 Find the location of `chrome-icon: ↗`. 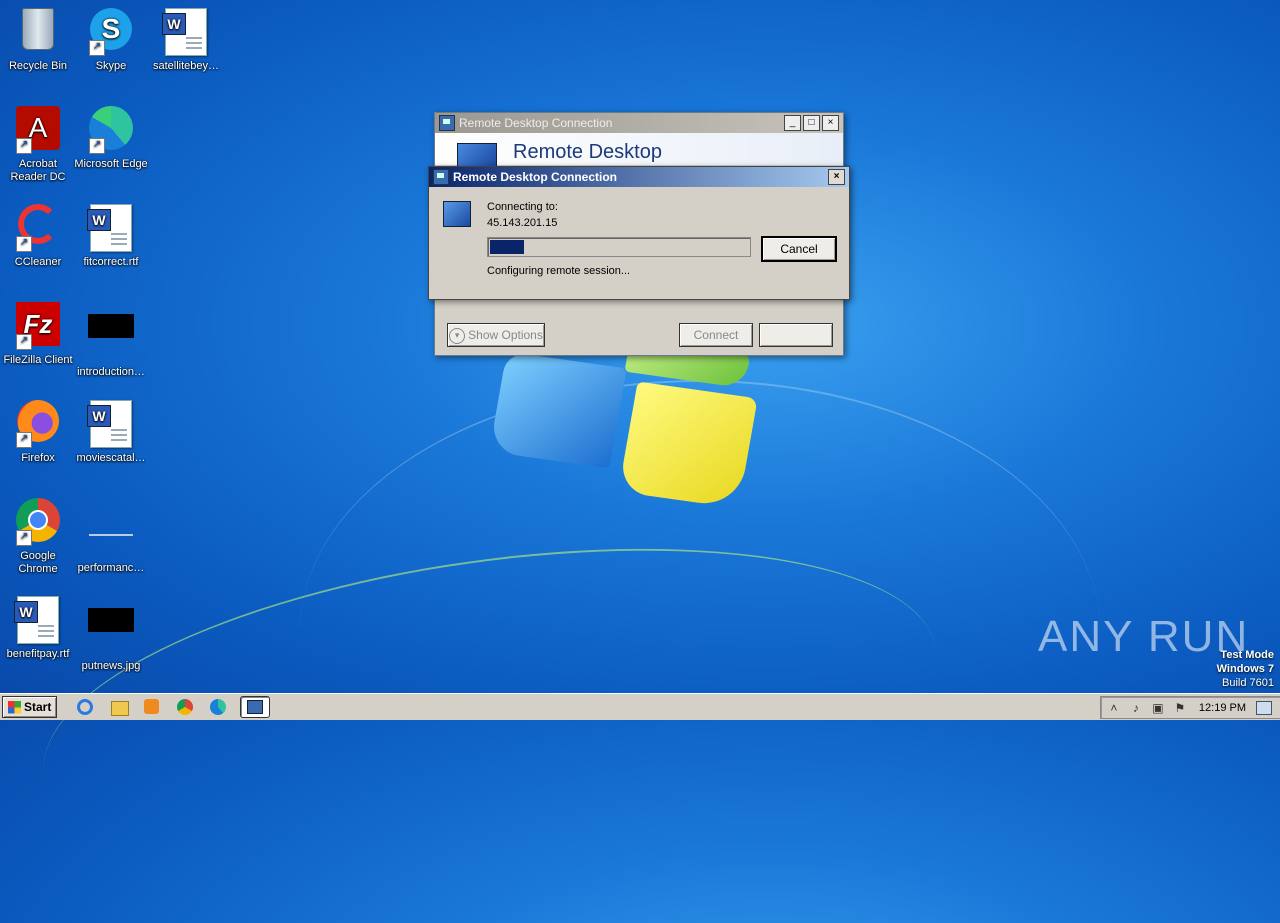

chrome-icon: ↗ is located at coordinates (38, 522).